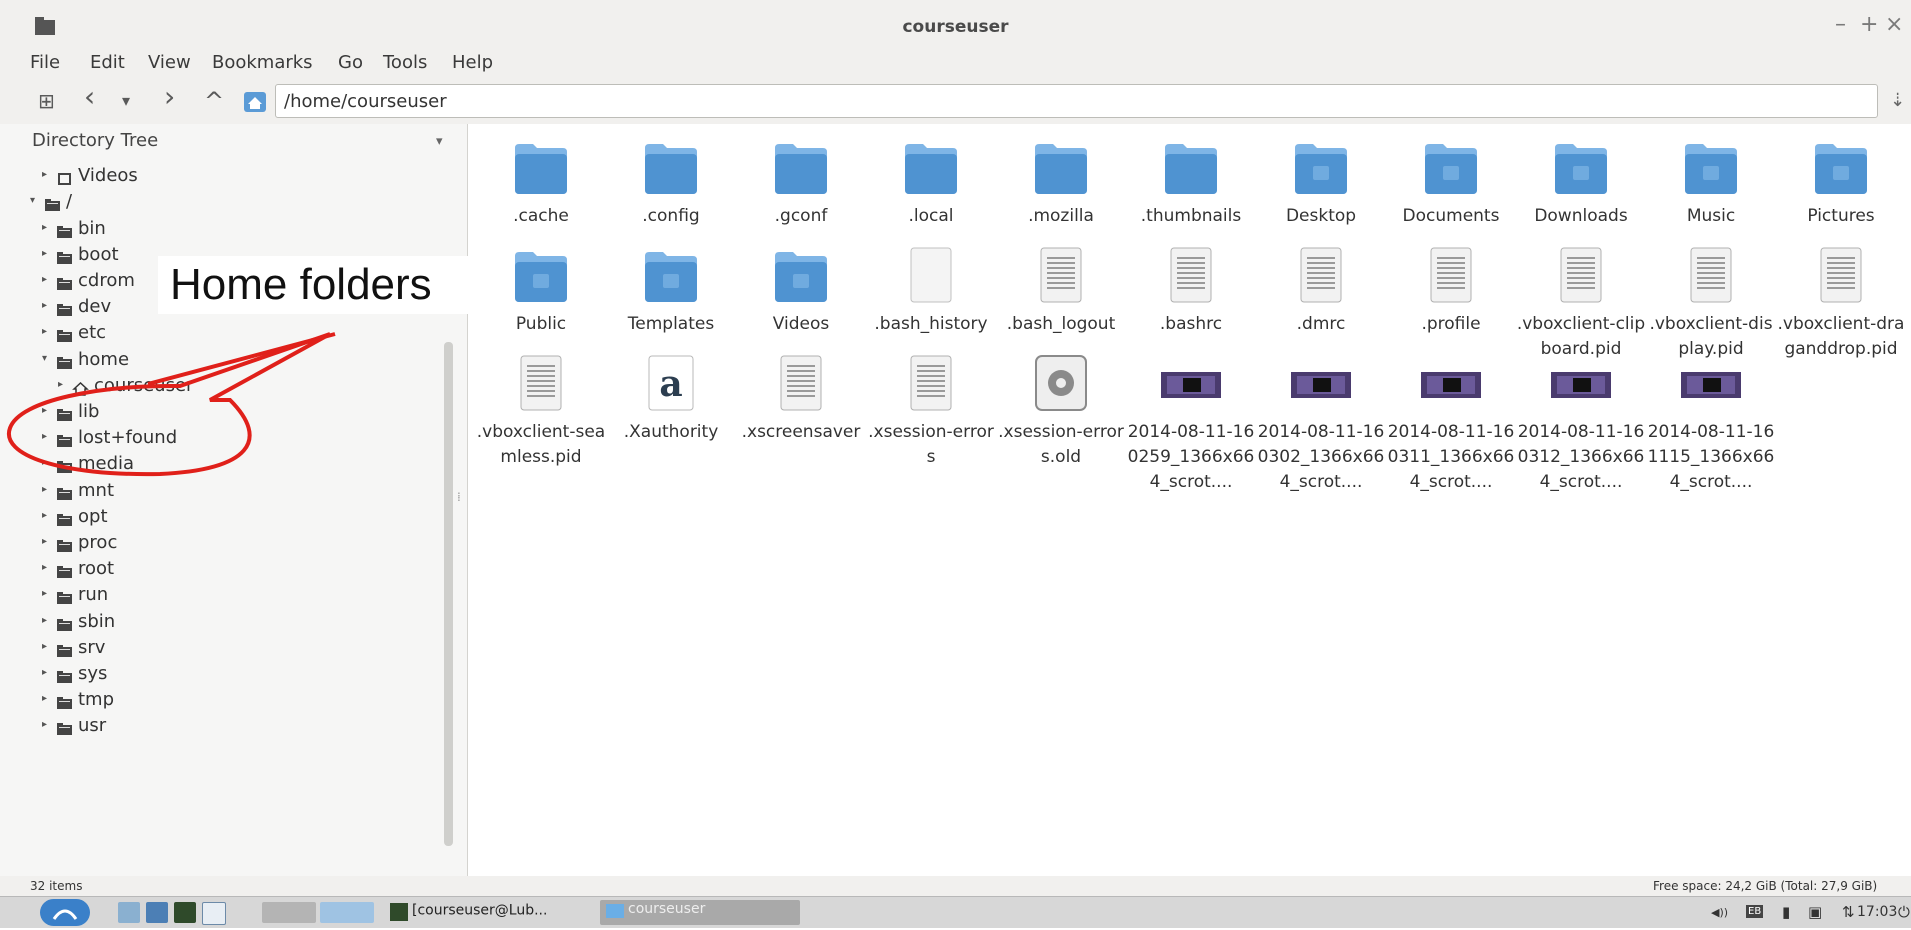  What do you see at coordinates (69, 202) in the screenshot?
I see `tree-item-label: /` at bounding box center [69, 202].